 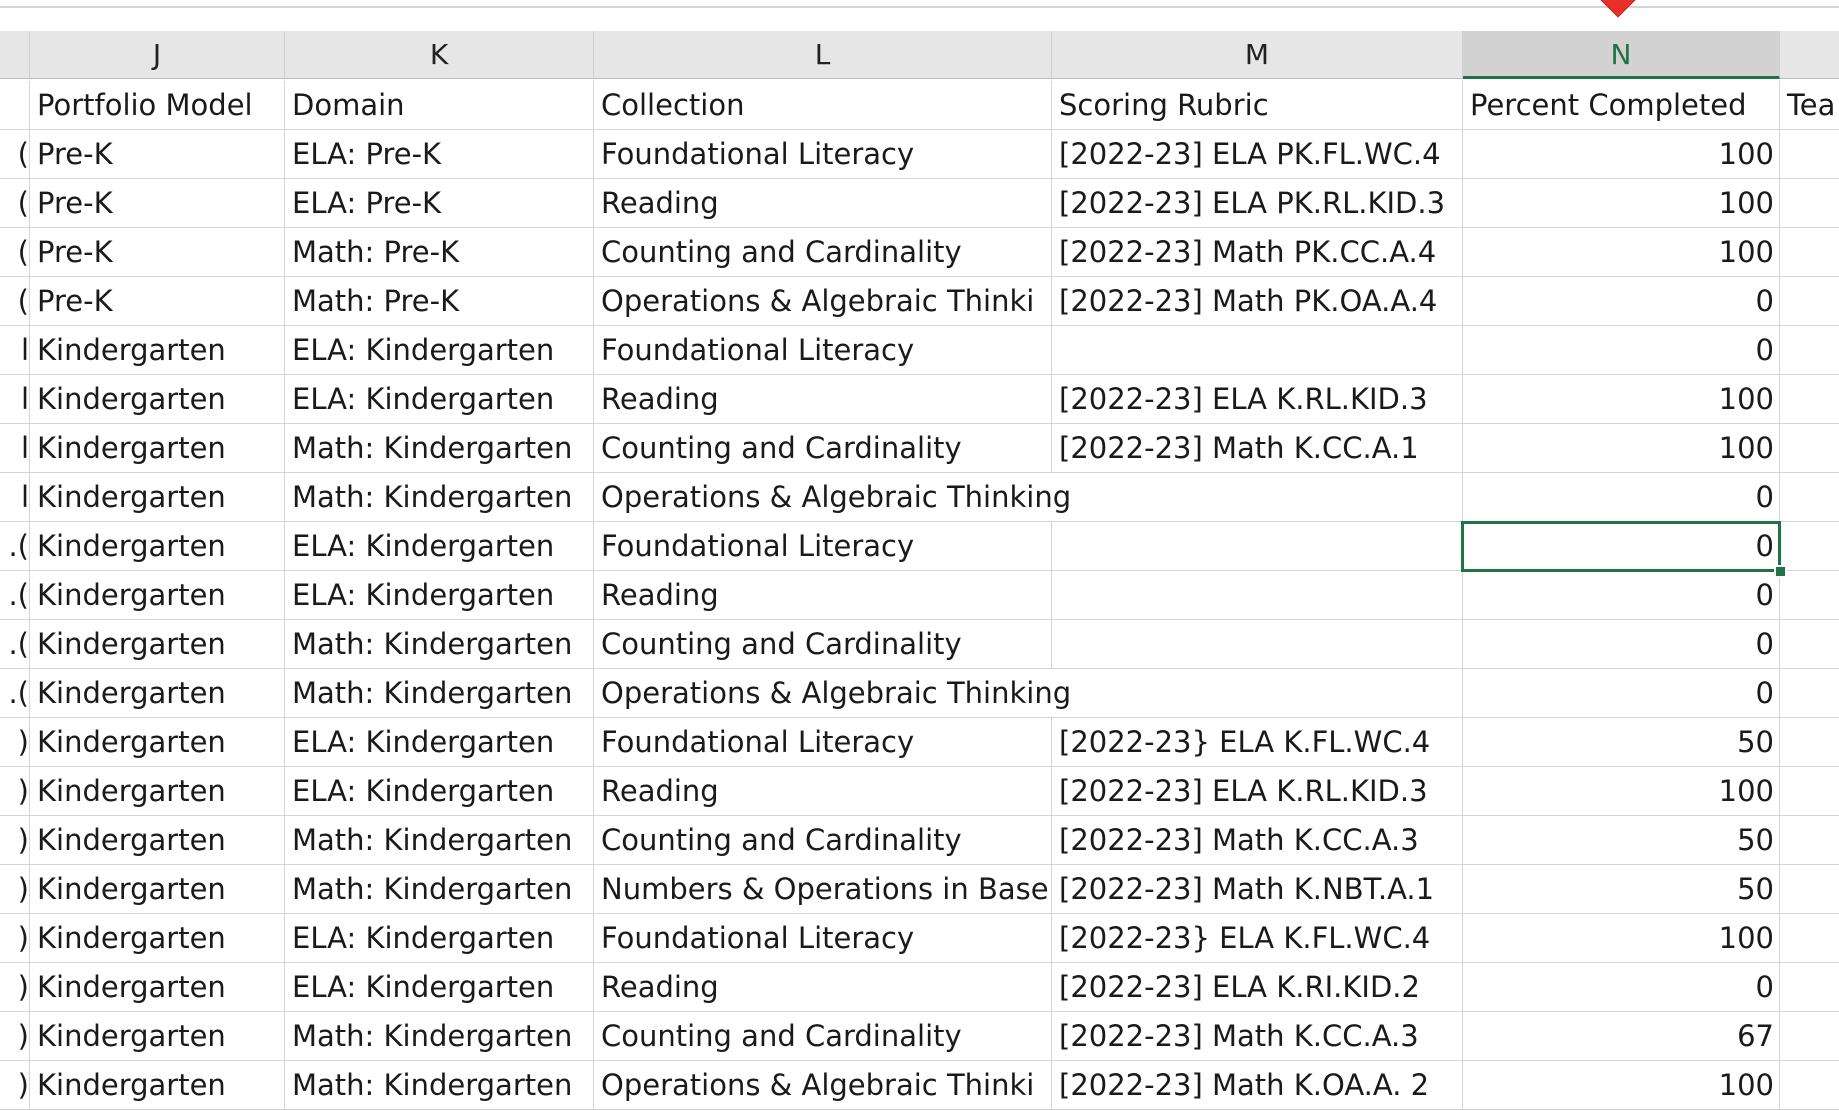 What do you see at coordinates (1257, 105) in the screenshot?
I see `column-title-m: Scoring Rubric` at bounding box center [1257, 105].